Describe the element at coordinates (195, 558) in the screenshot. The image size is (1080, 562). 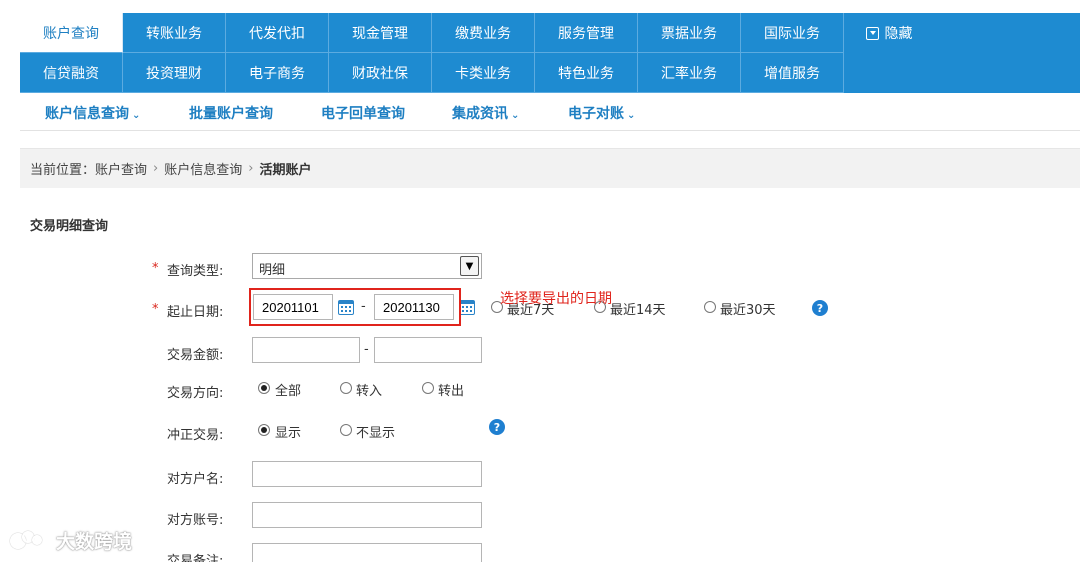
I see `remark-label: 交易备注:` at that location.